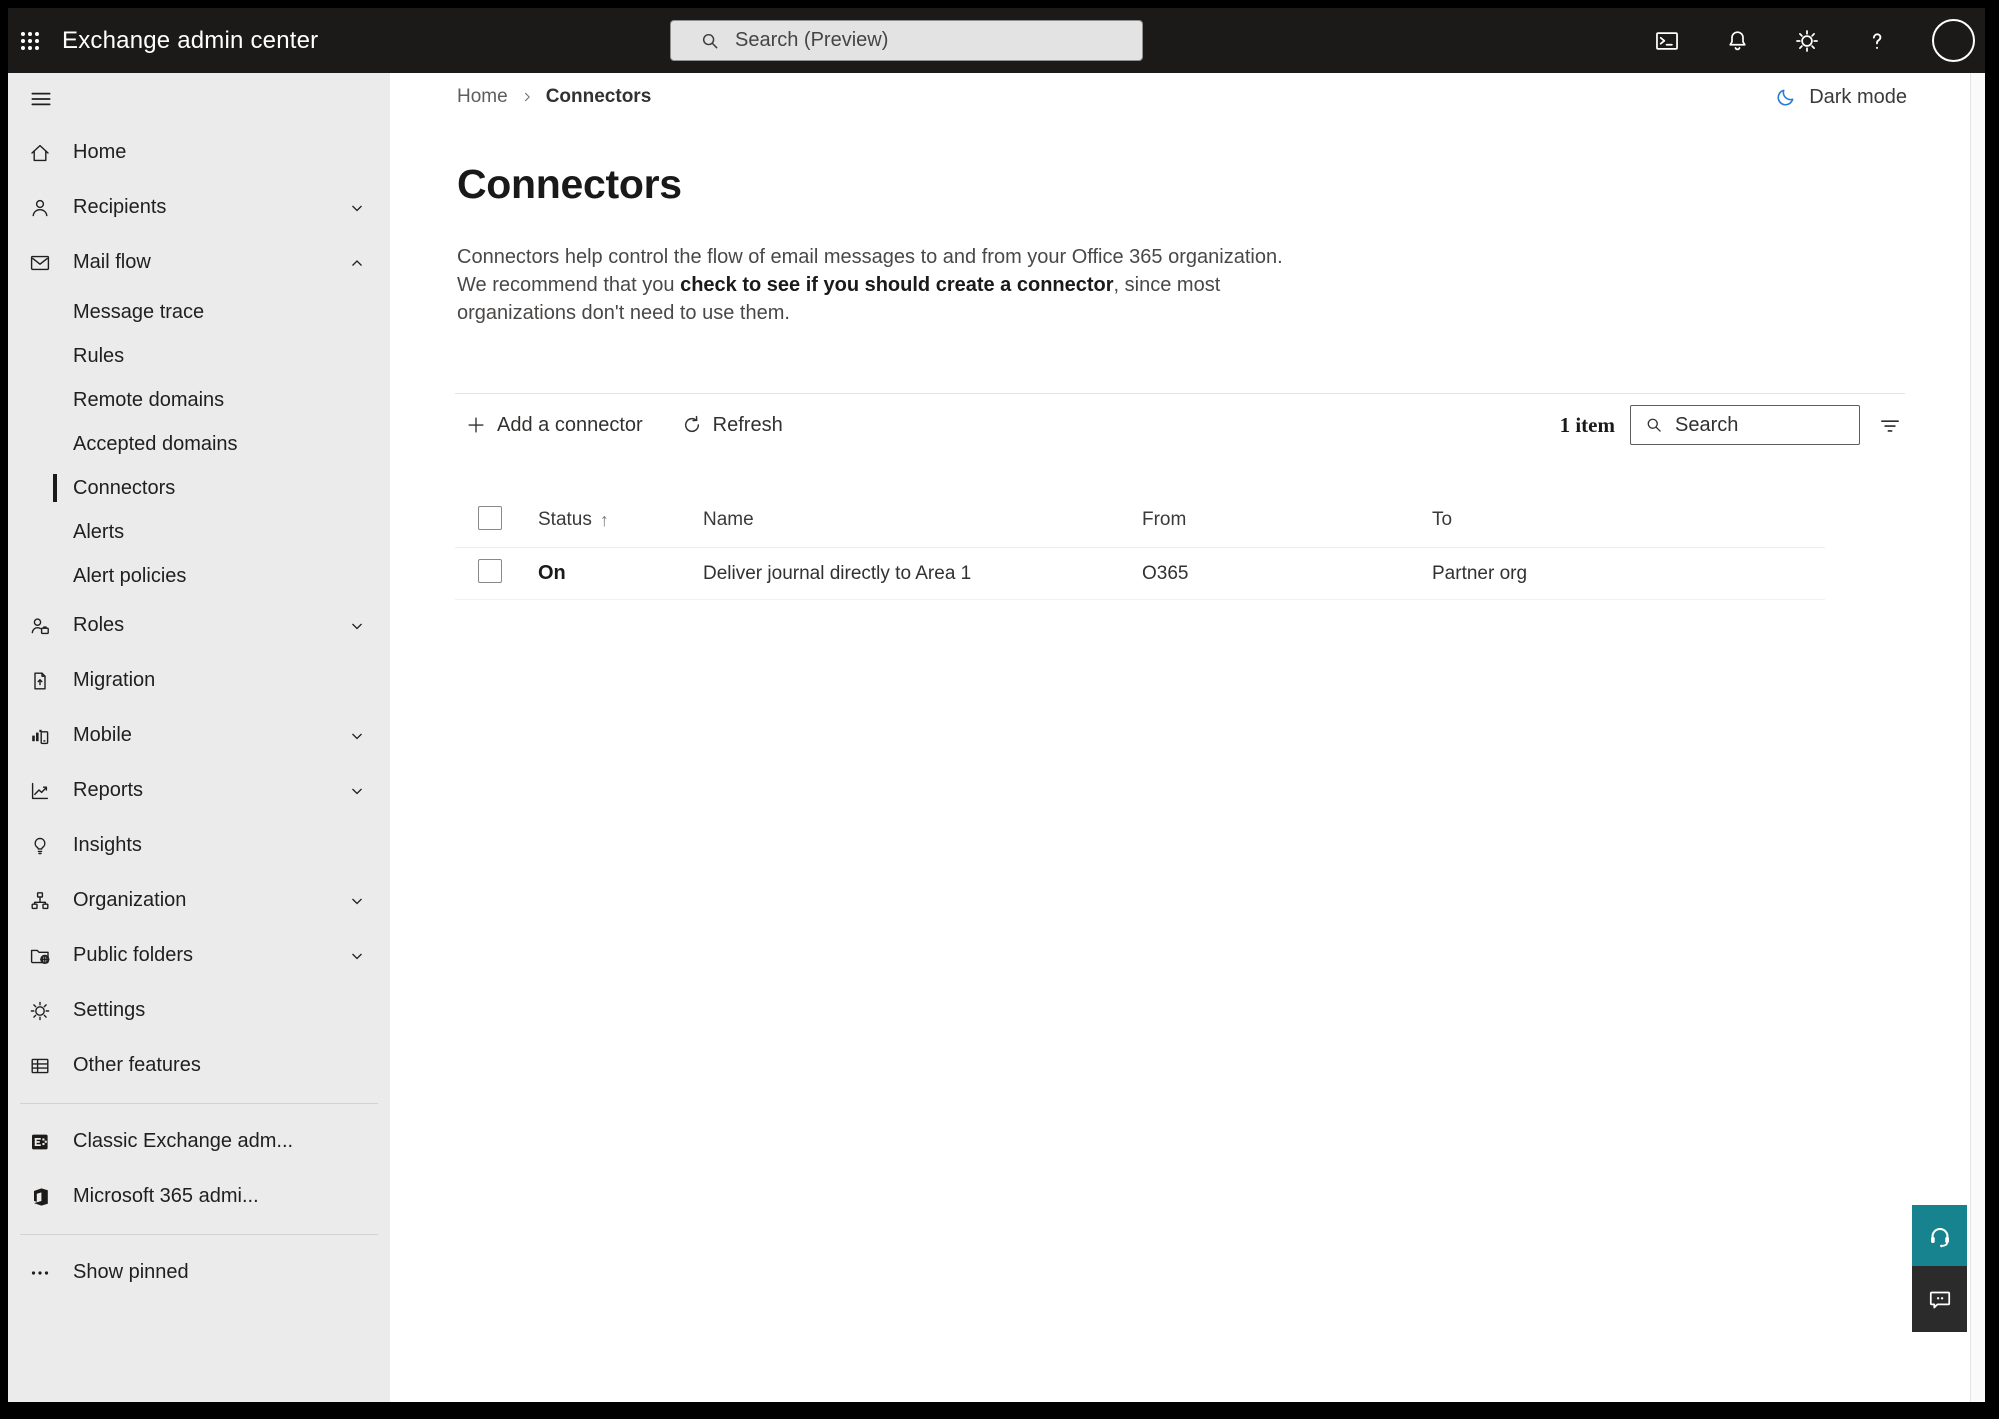 Image resolution: width=1999 pixels, height=1419 pixels. What do you see at coordinates (102, 735) in the screenshot?
I see `sidebar-item-label: Mobile` at bounding box center [102, 735].